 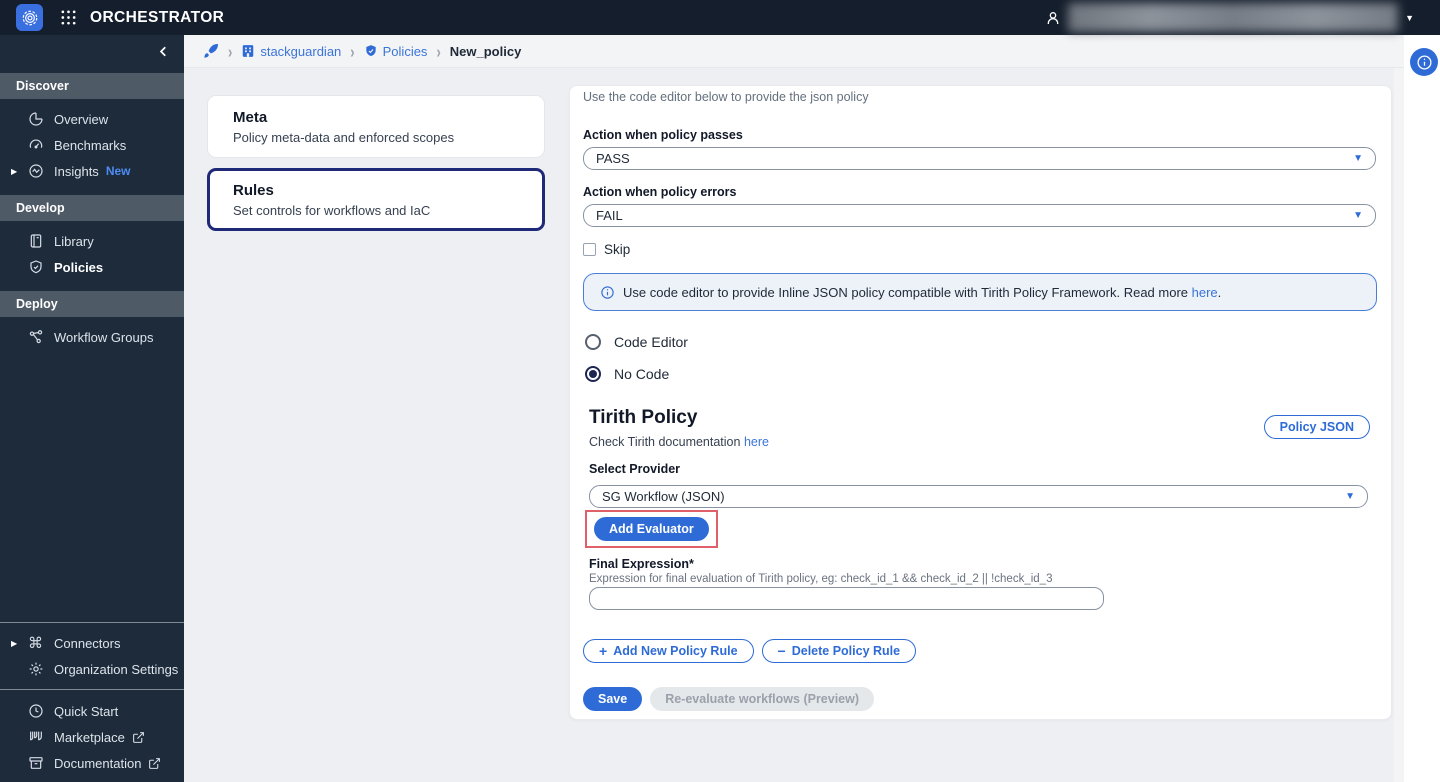 What do you see at coordinates (395, 51) in the screenshot?
I see `breadcrumb-policies-link: Policies` at bounding box center [395, 51].